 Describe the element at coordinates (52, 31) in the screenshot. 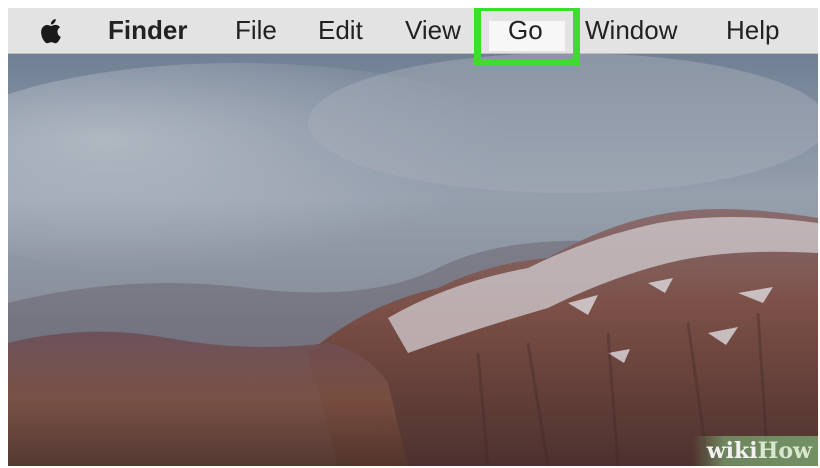

I see `apple-logo-icon` at that location.